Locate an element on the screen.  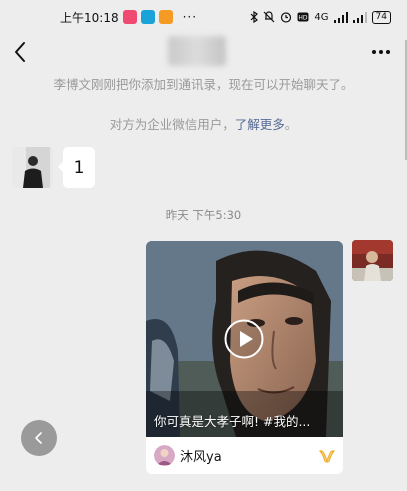
video-author-name: 沐风ya is located at coordinates (201, 457).